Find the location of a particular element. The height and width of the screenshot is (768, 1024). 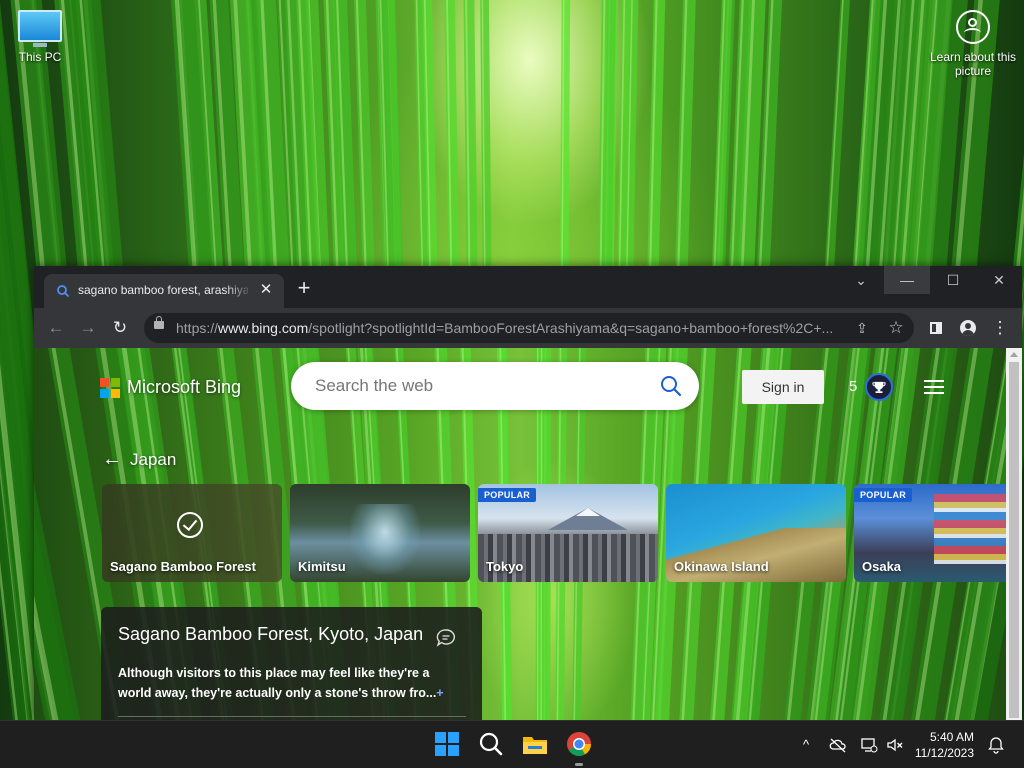

card-okinawa-island: Okinawa Island is located at coordinates (756, 533).